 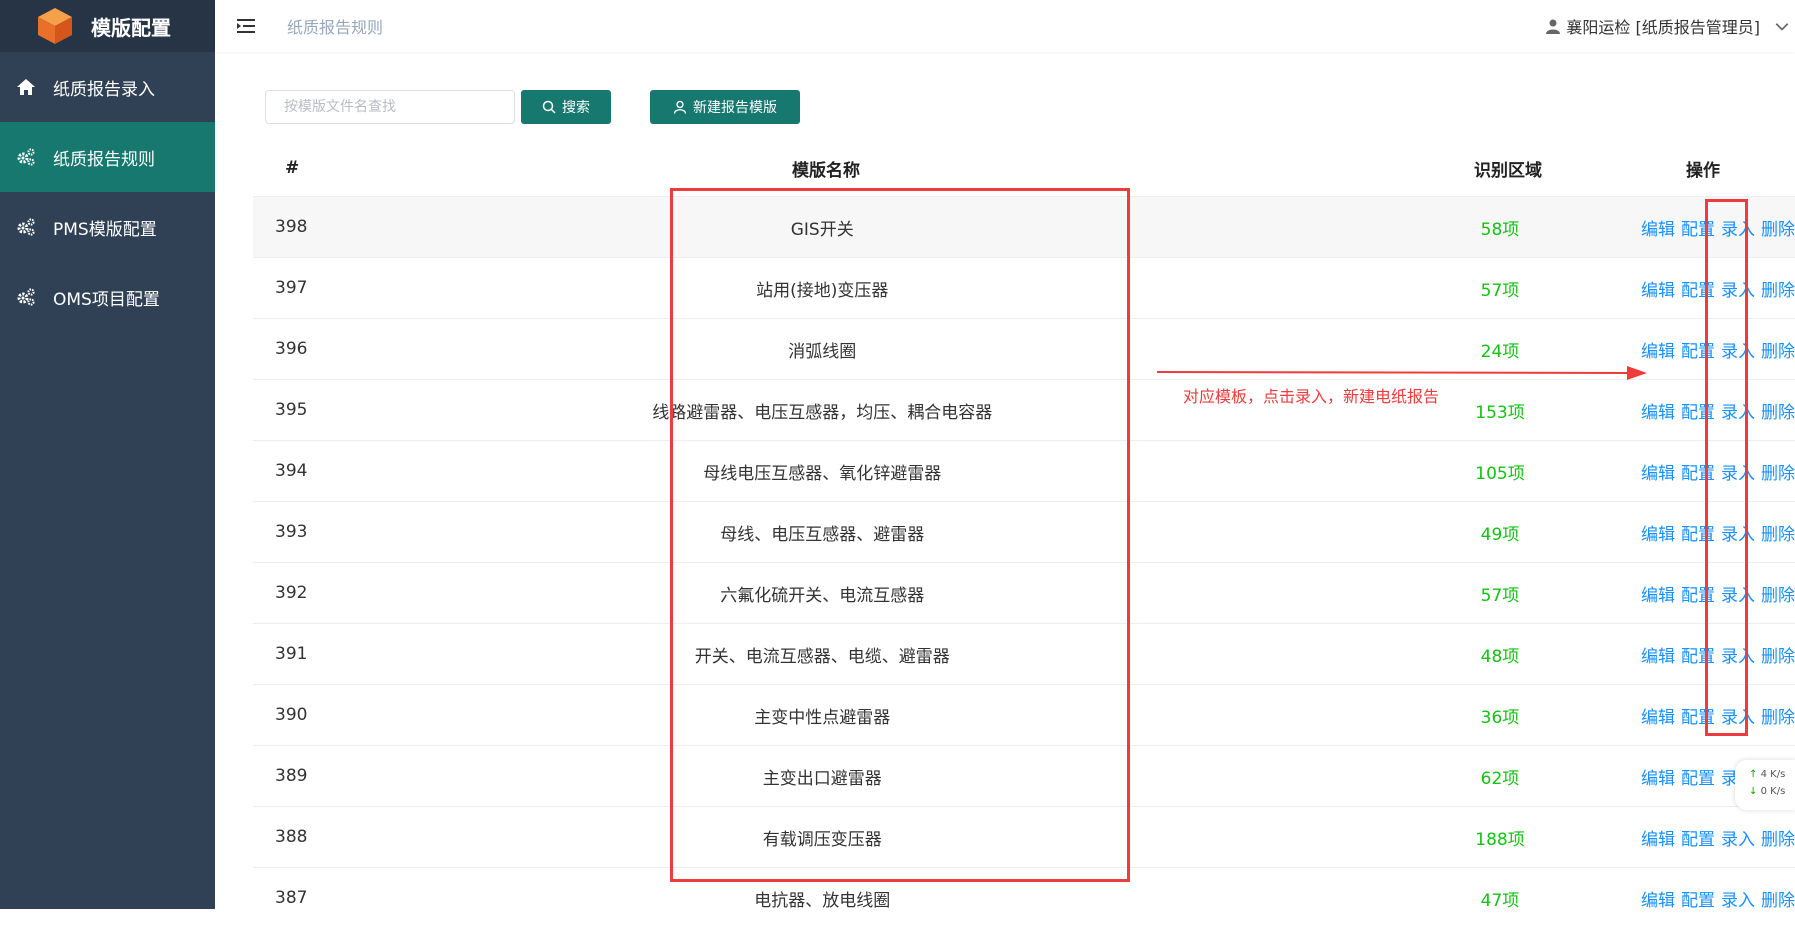 What do you see at coordinates (390, 107) in the screenshot?
I see `search-input` at bounding box center [390, 107].